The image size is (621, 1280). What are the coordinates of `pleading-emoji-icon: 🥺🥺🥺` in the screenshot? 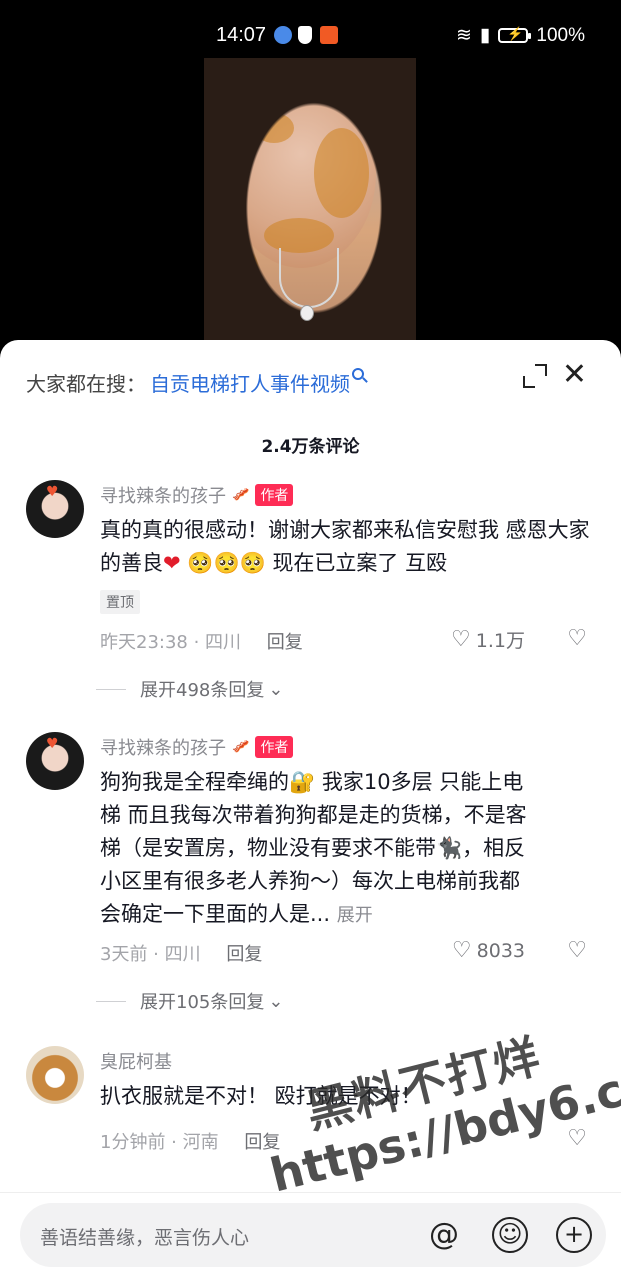 It's located at (226, 563).